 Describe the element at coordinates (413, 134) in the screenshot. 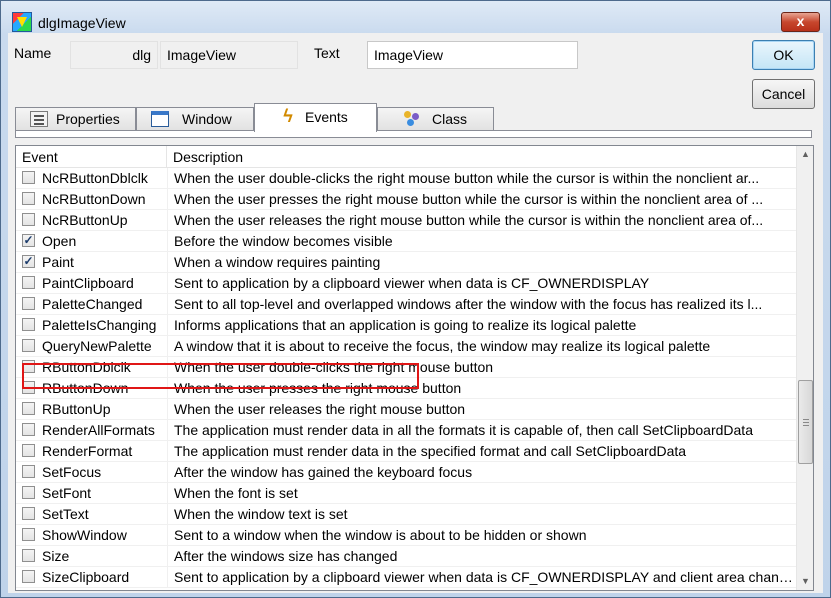

I see `tab-panel` at that location.